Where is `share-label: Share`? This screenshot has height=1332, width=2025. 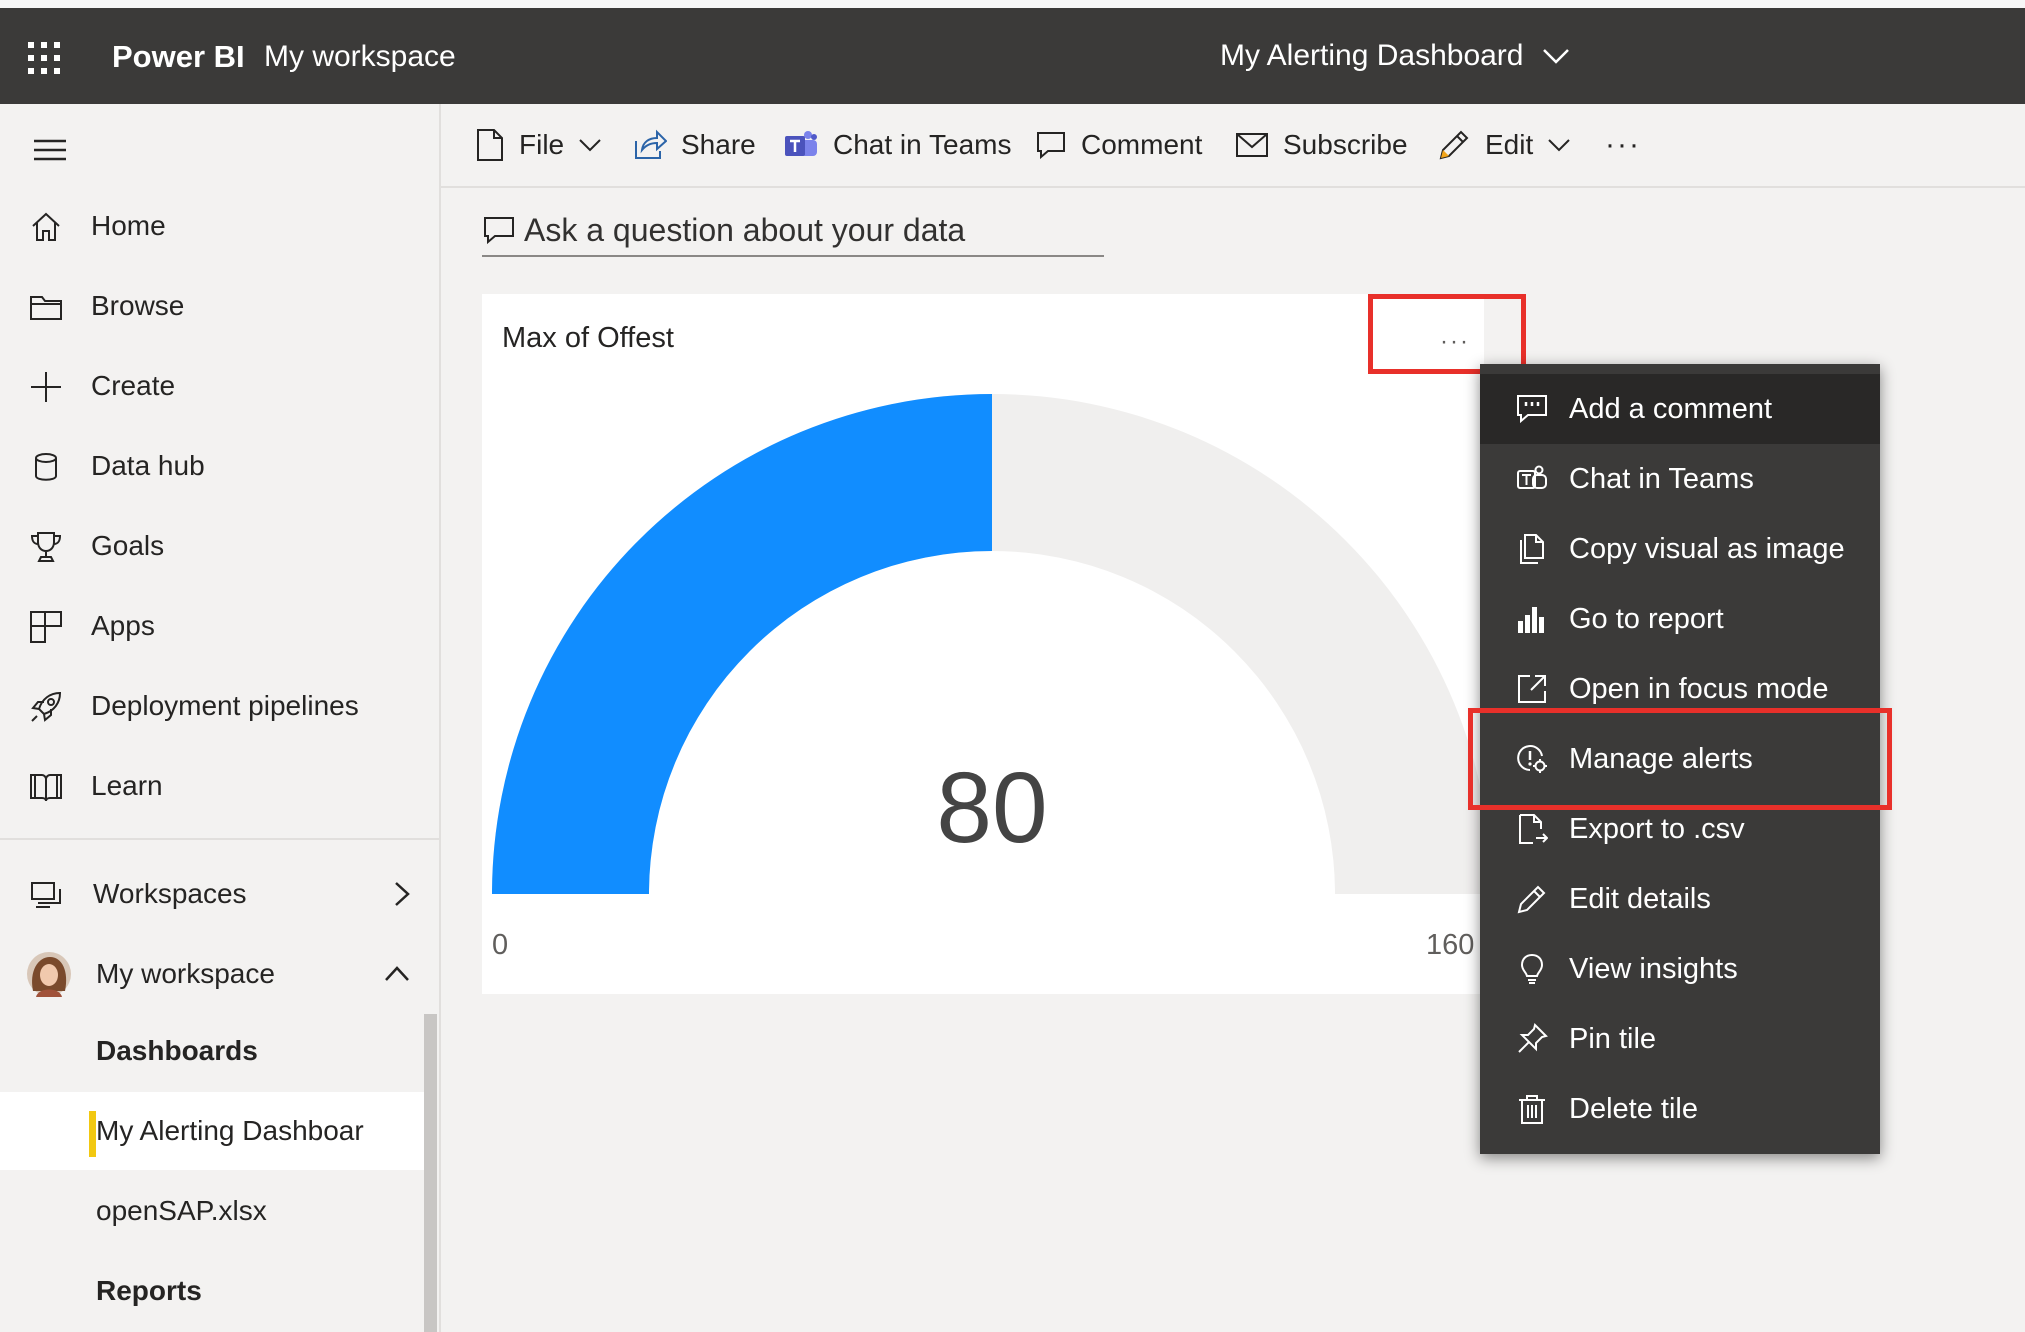
share-label: Share is located at coordinates (718, 144).